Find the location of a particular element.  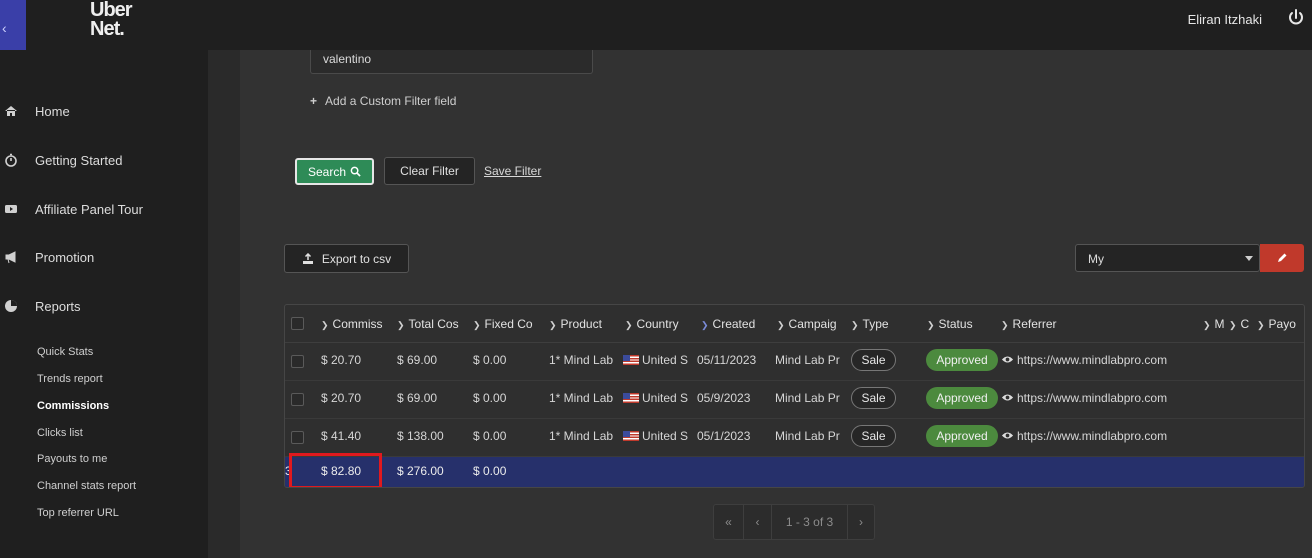

sidebar-item-reports: Reports is located at coordinates (104, 306).